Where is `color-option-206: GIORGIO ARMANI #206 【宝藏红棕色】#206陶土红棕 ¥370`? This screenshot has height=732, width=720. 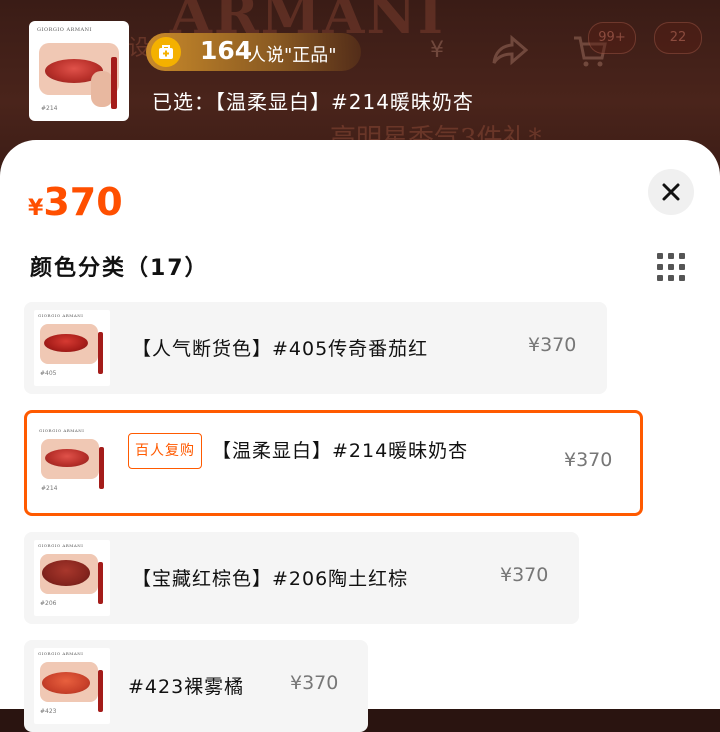 color-option-206: GIORGIO ARMANI #206 【宝藏红棕色】#206陶土红棕 ¥370 is located at coordinates (301, 578).